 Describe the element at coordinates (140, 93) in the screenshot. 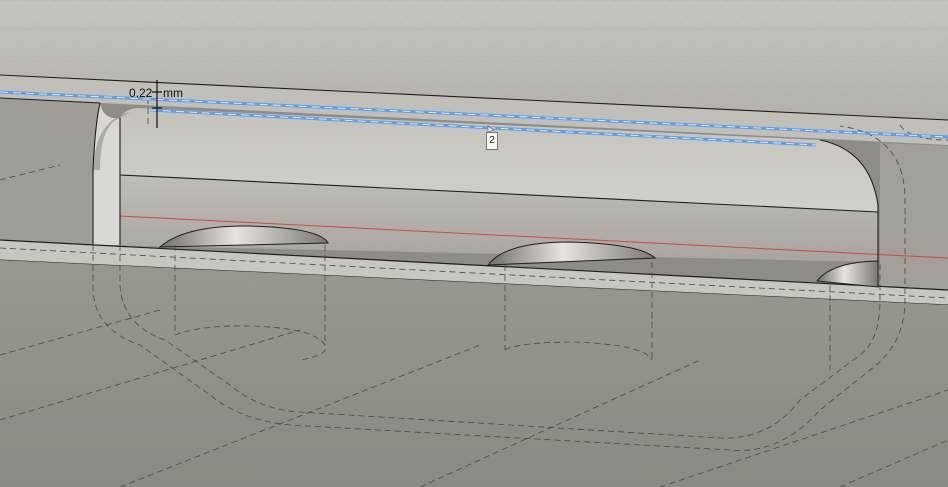

I see `dimension-value: 0.22` at that location.